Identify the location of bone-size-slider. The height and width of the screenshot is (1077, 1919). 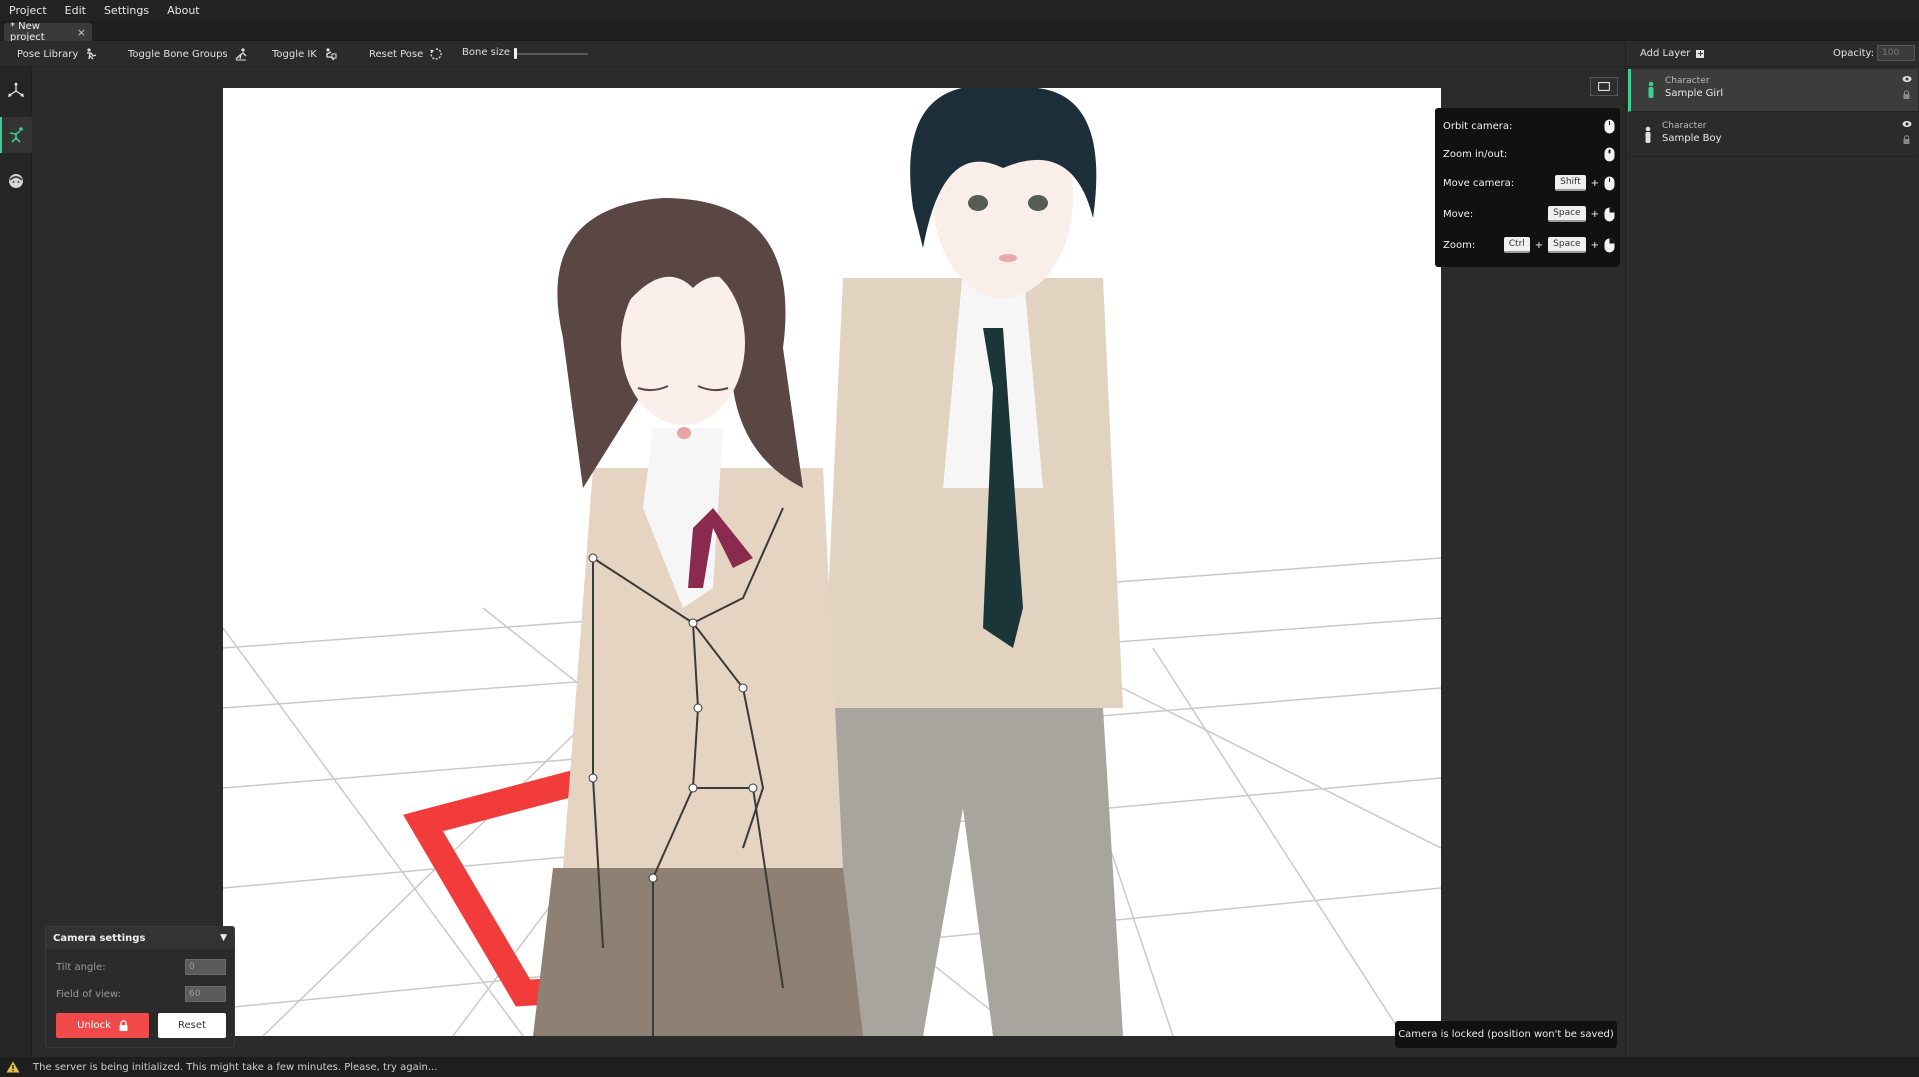
(551, 54).